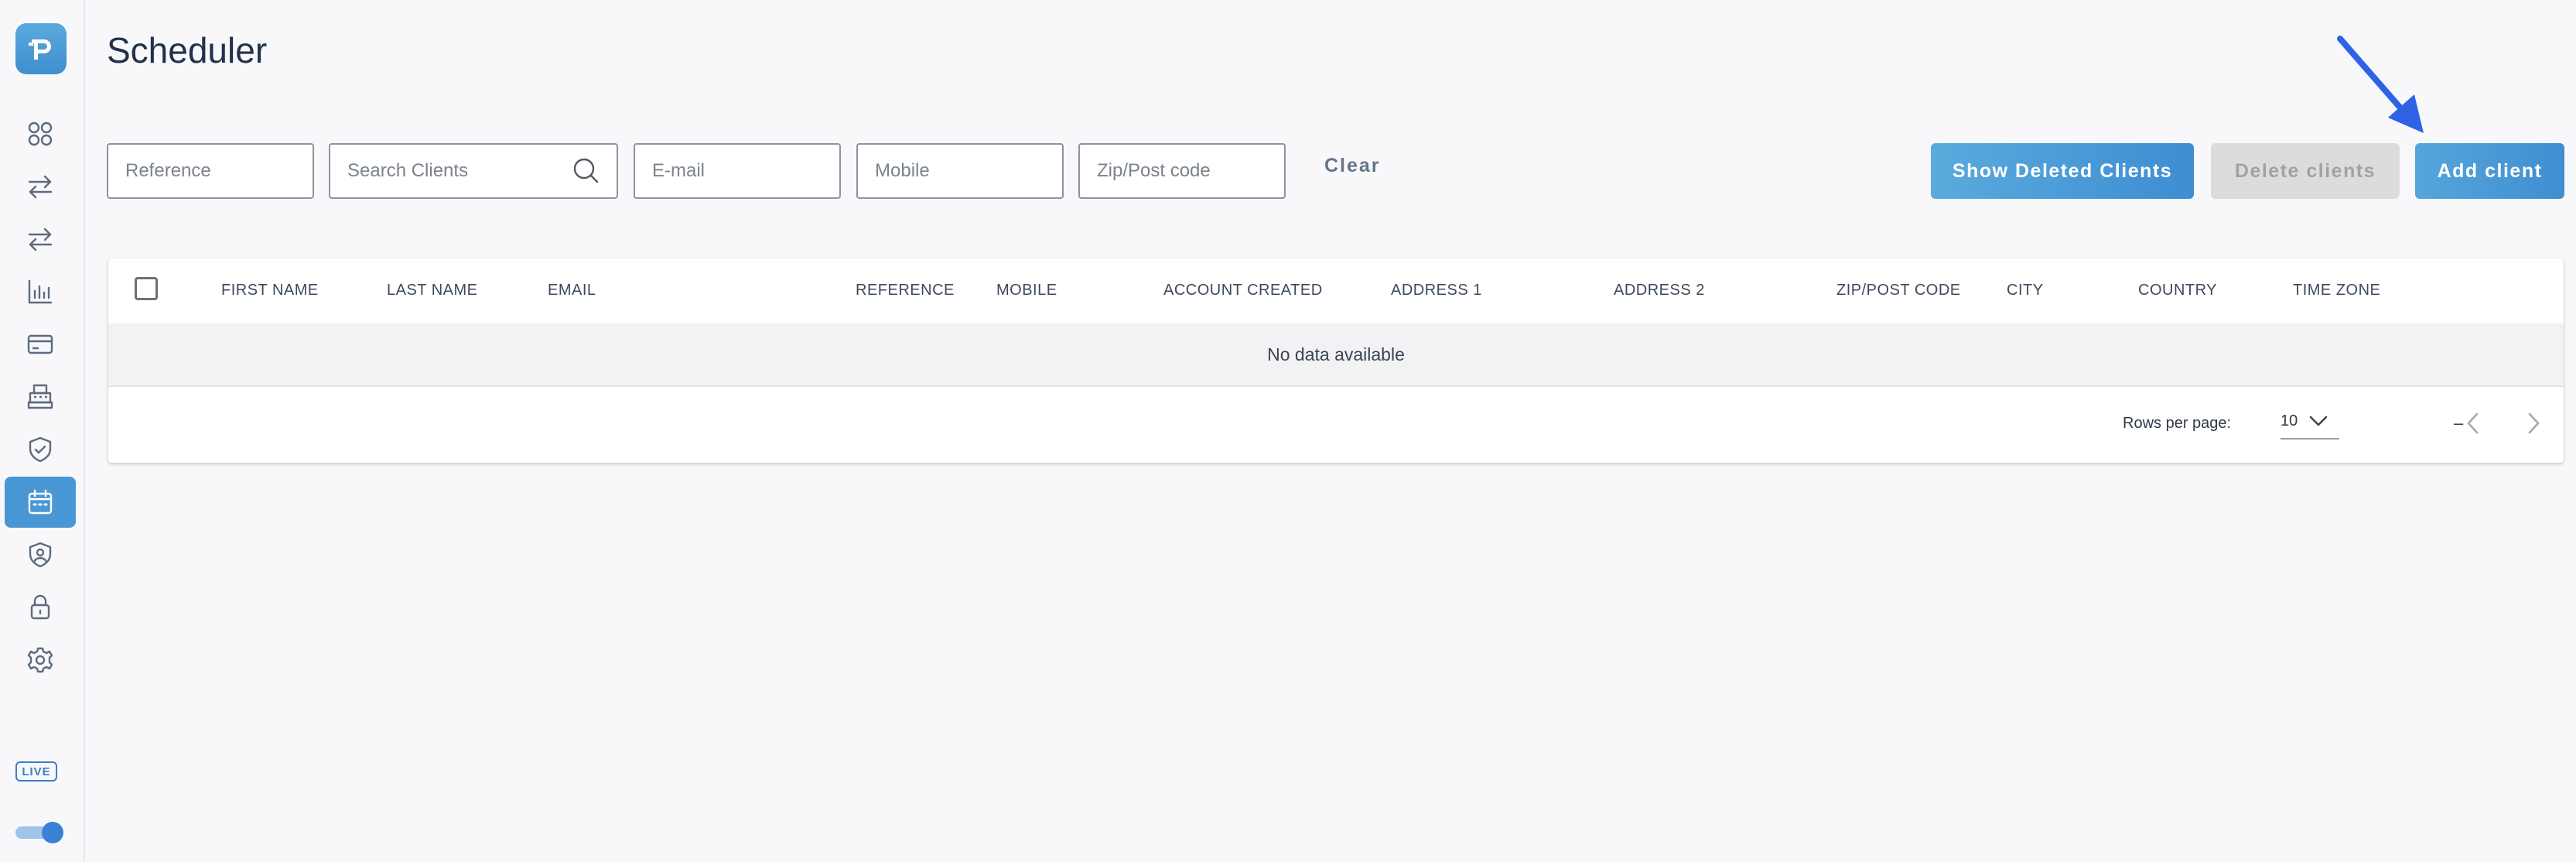  Describe the element at coordinates (2025, 290) in the screenshot. I see `column-city: CITY` at that location.